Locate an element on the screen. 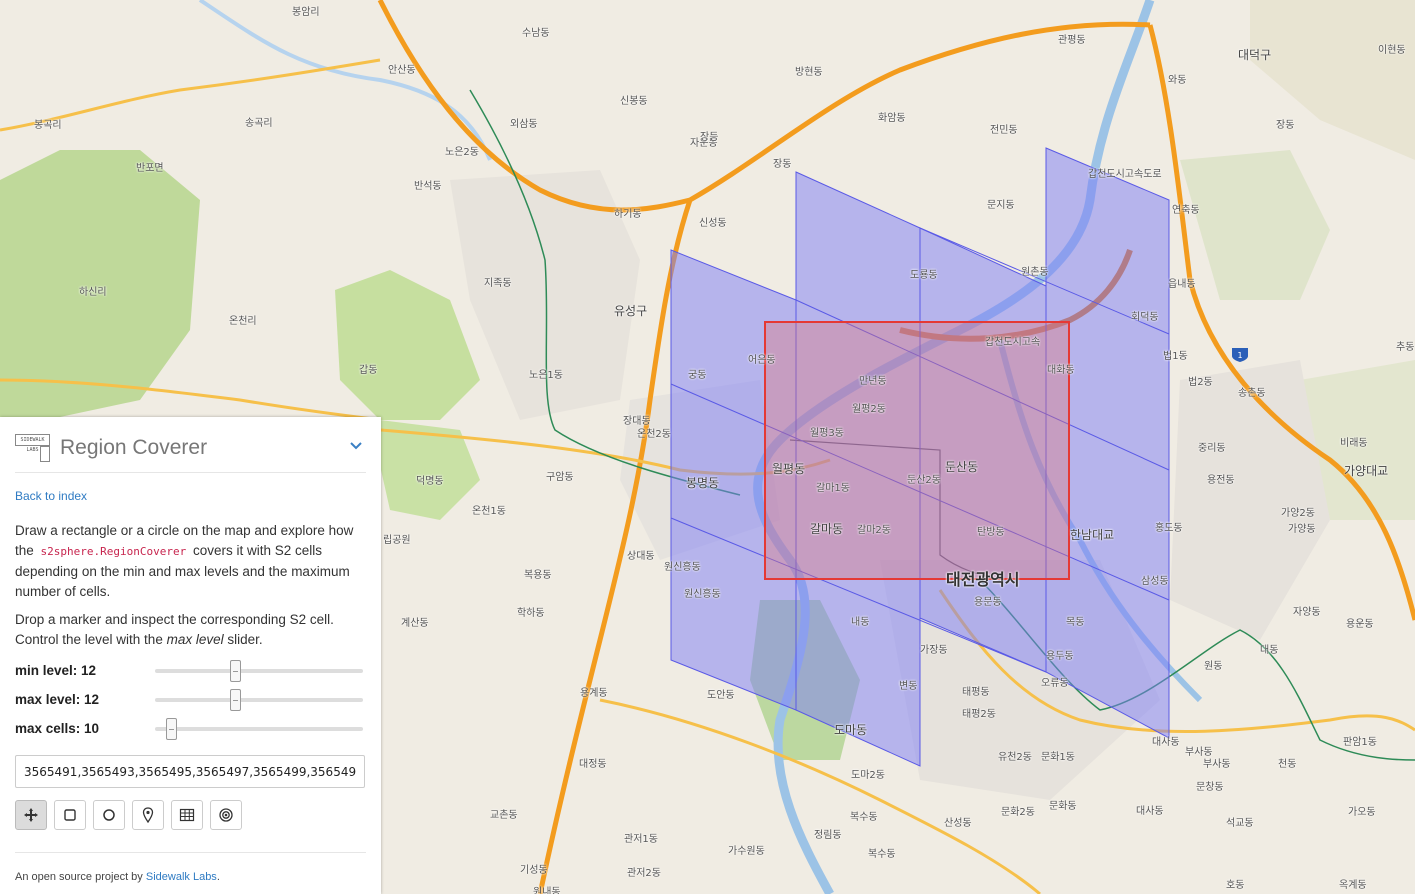 The height and width of the screenshot is (894, 1415). max-cells-label: max cells: 10 is located at coordinates (57, 728).